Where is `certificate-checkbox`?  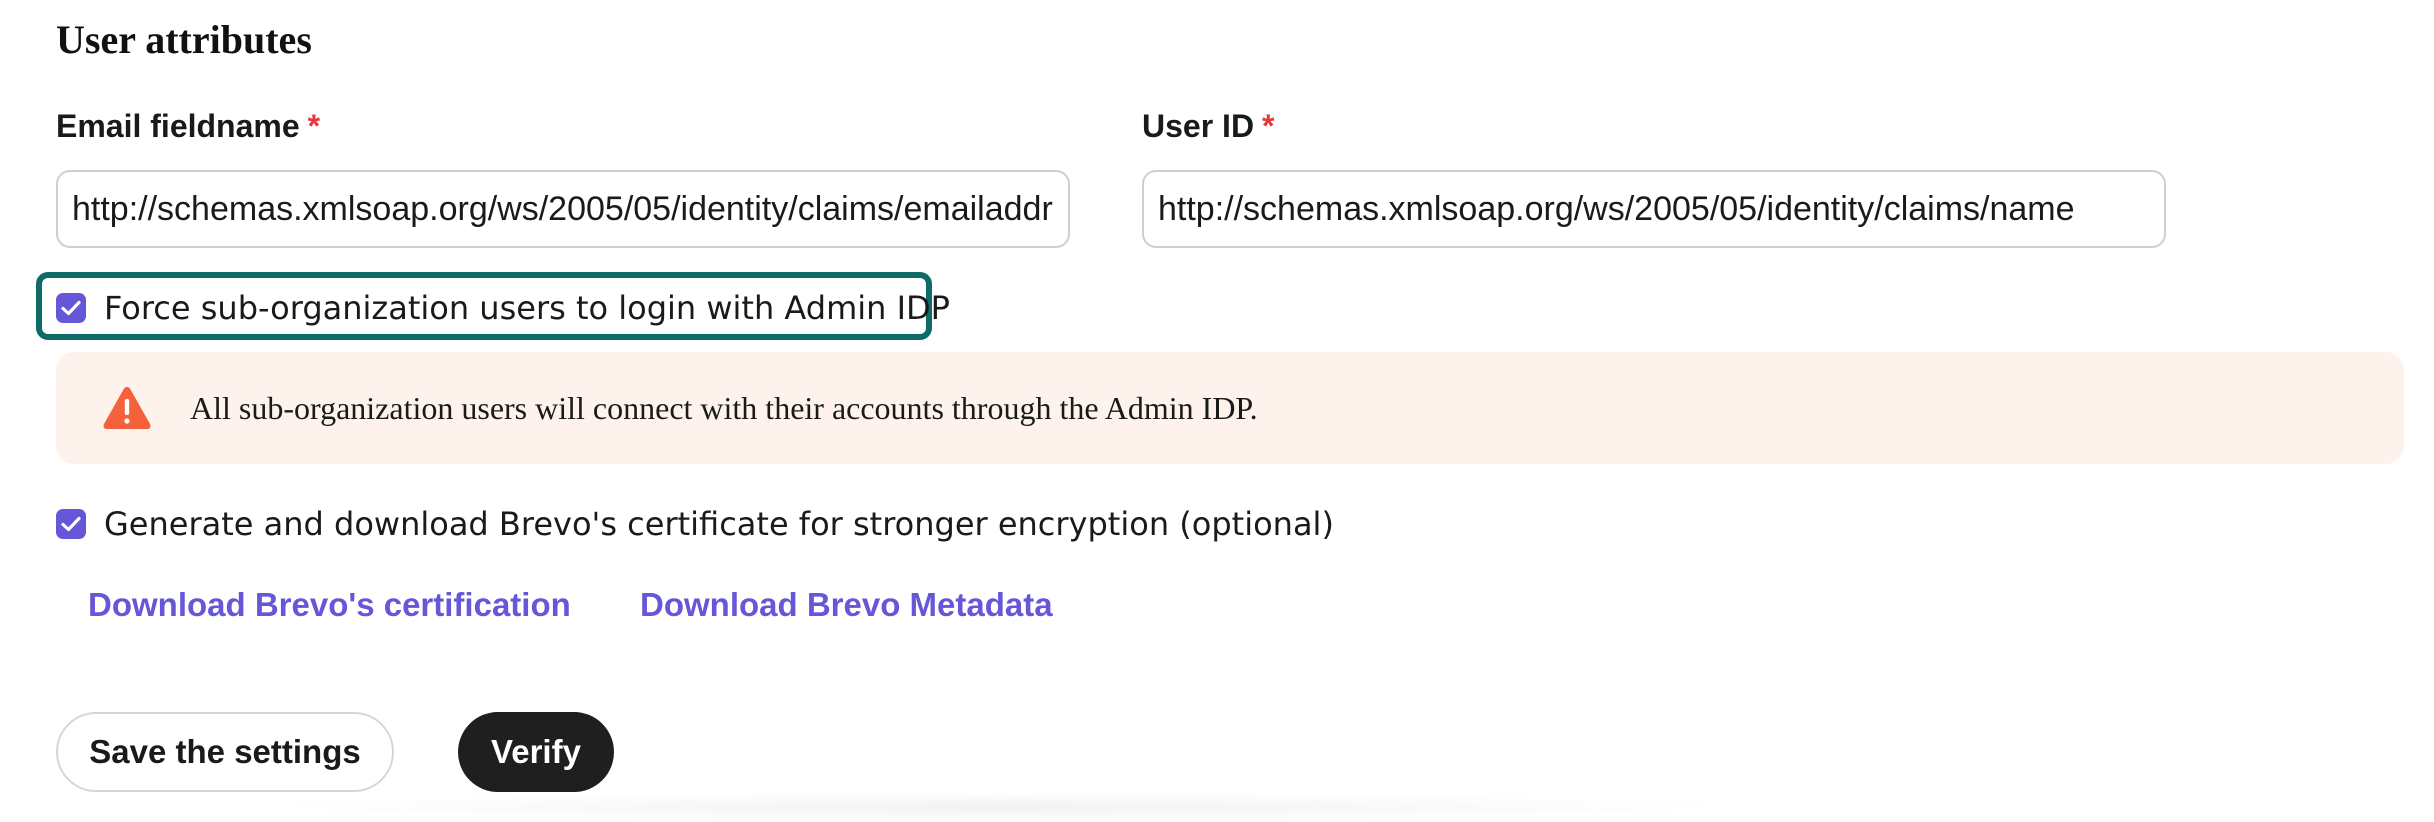 certificate-checkbox is located at coordinates (71, 524).